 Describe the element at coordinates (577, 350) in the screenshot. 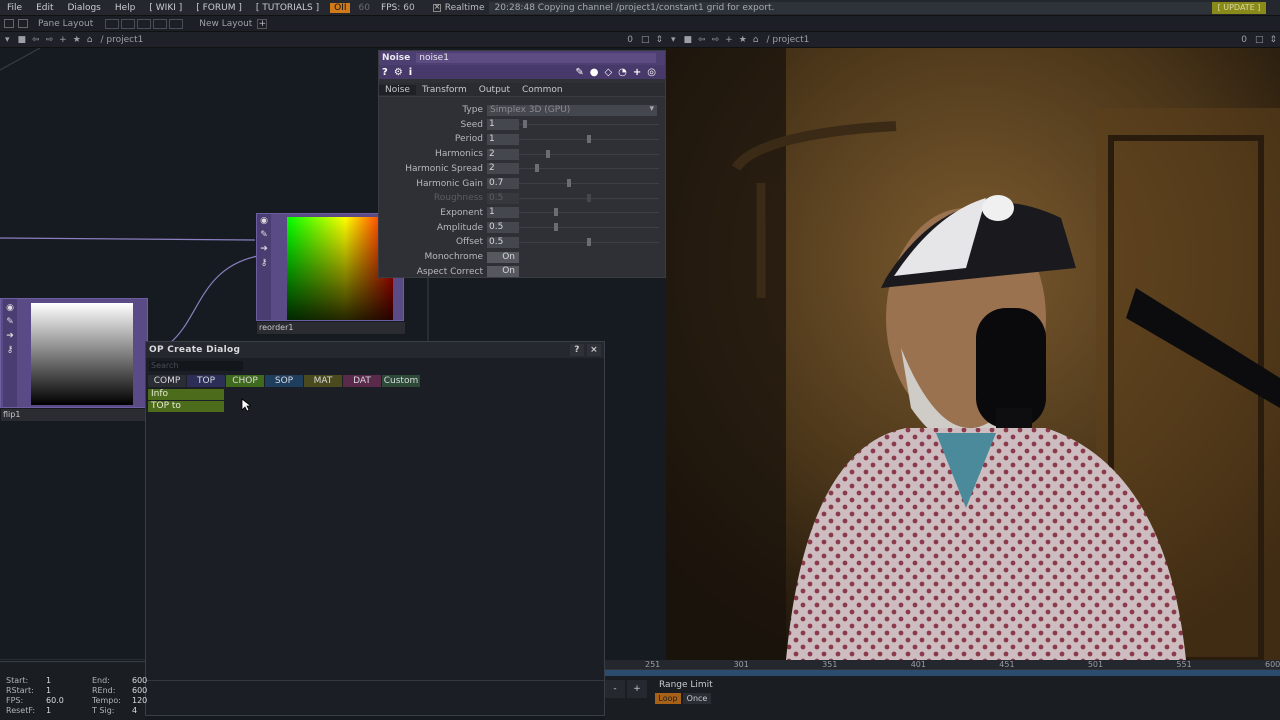

I see `dialog-help-button: ?` at that location.